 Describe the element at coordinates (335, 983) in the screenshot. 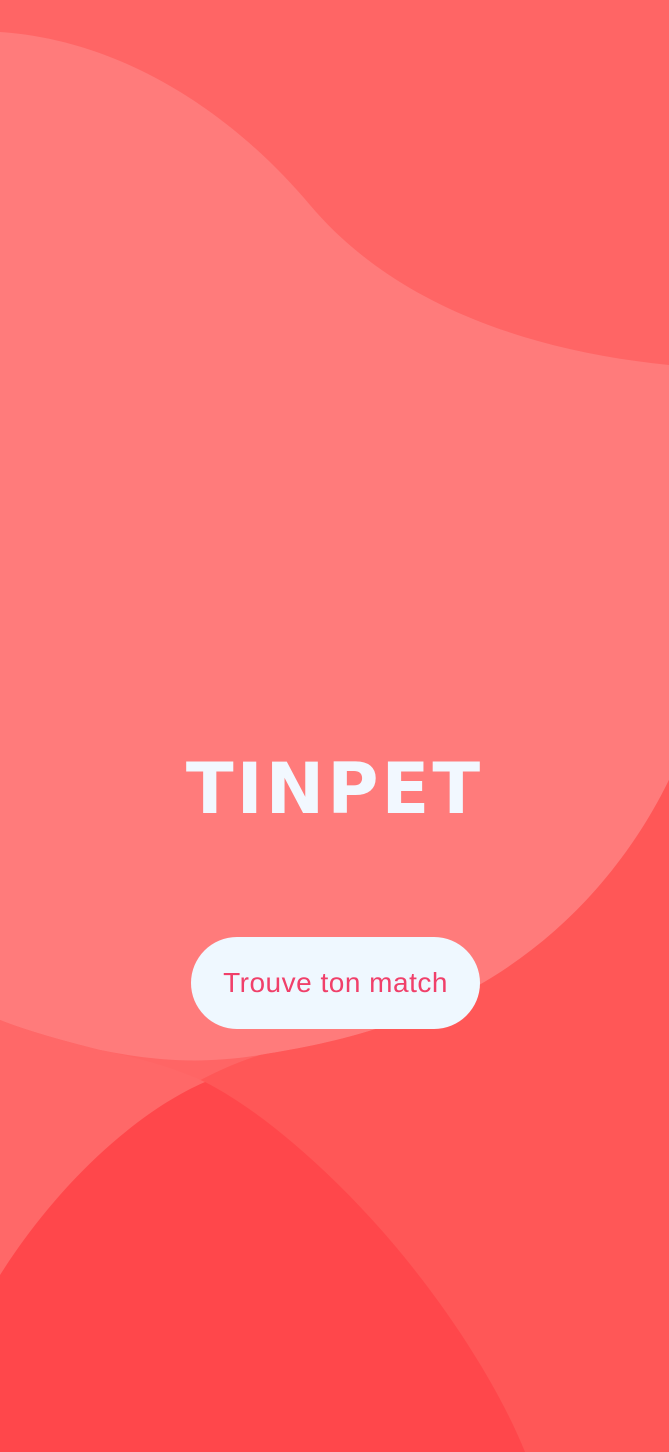

I see `find-match-button: Trouve ton match` at that location.